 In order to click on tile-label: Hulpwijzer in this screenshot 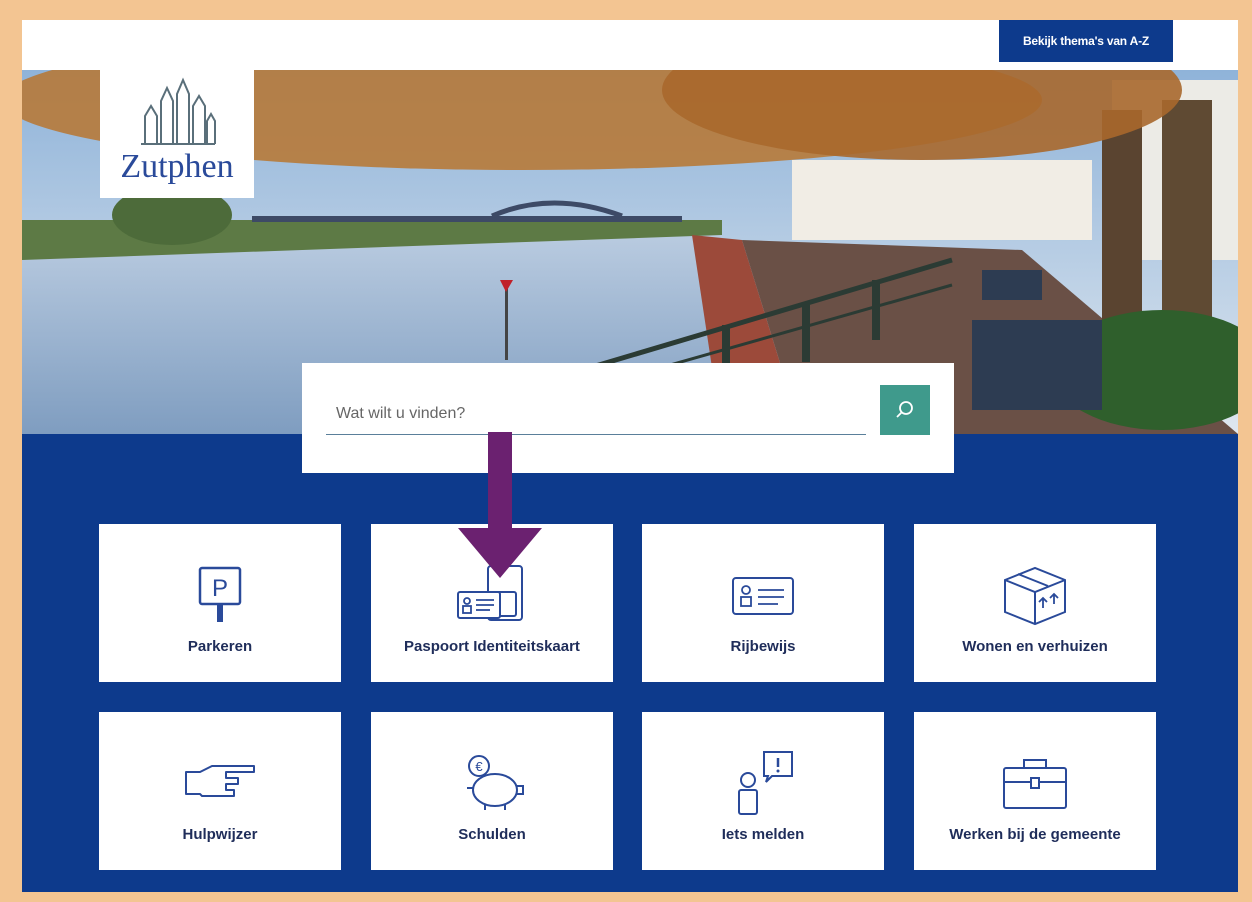, I will do `click(220, 834)`.